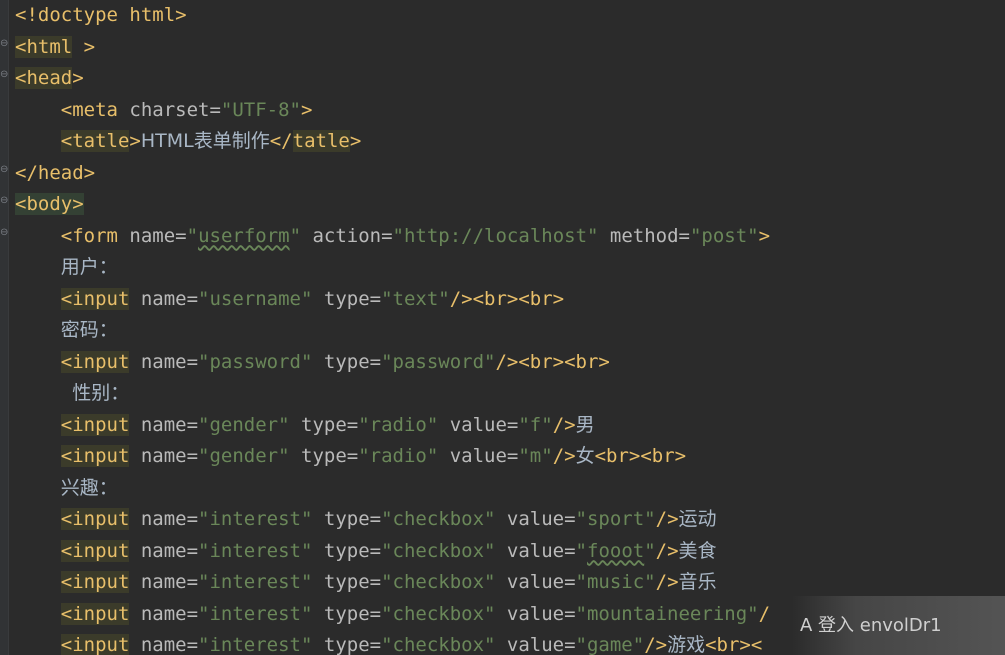 The height and width of the screenshot is (655, 1005). I want to click on code-token: 性别：, so click(101, 393).